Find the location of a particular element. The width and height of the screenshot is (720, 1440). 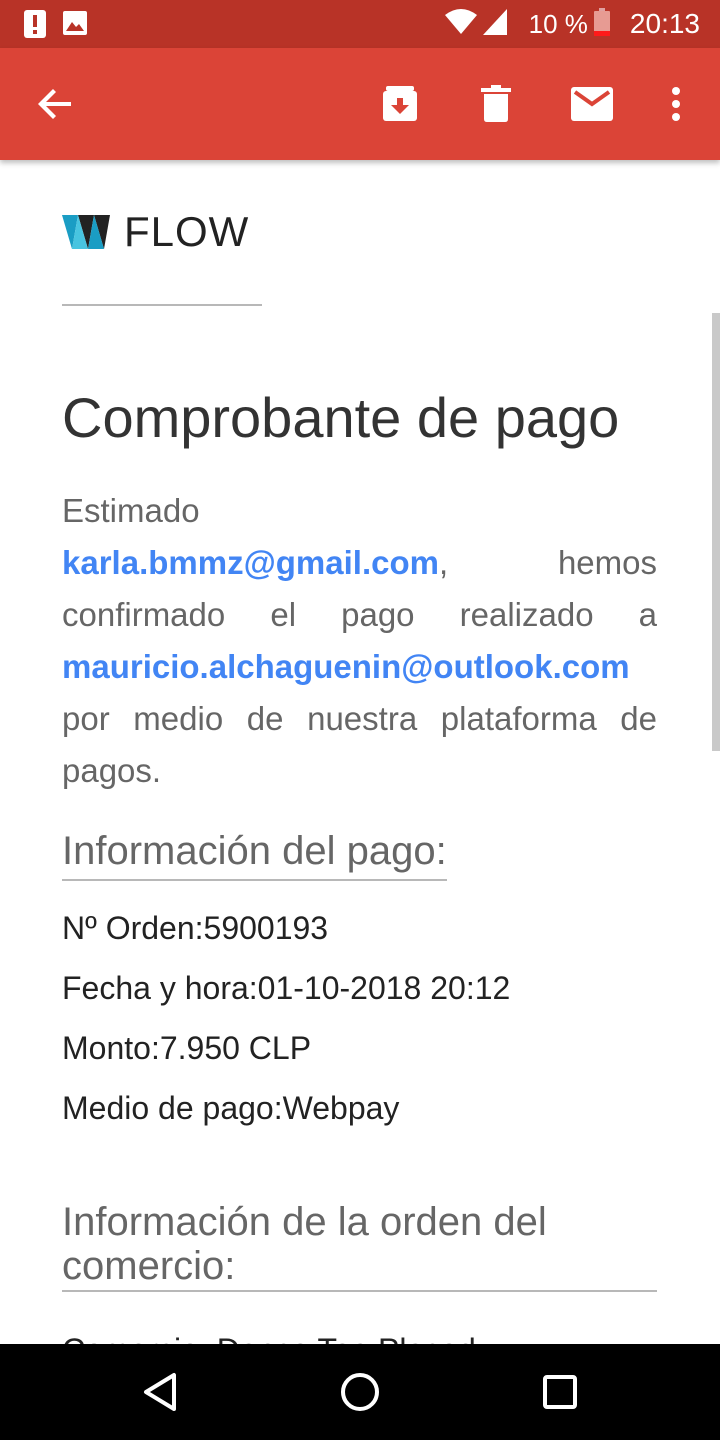

nav-back-icon is located at coordinates (160, 1392).